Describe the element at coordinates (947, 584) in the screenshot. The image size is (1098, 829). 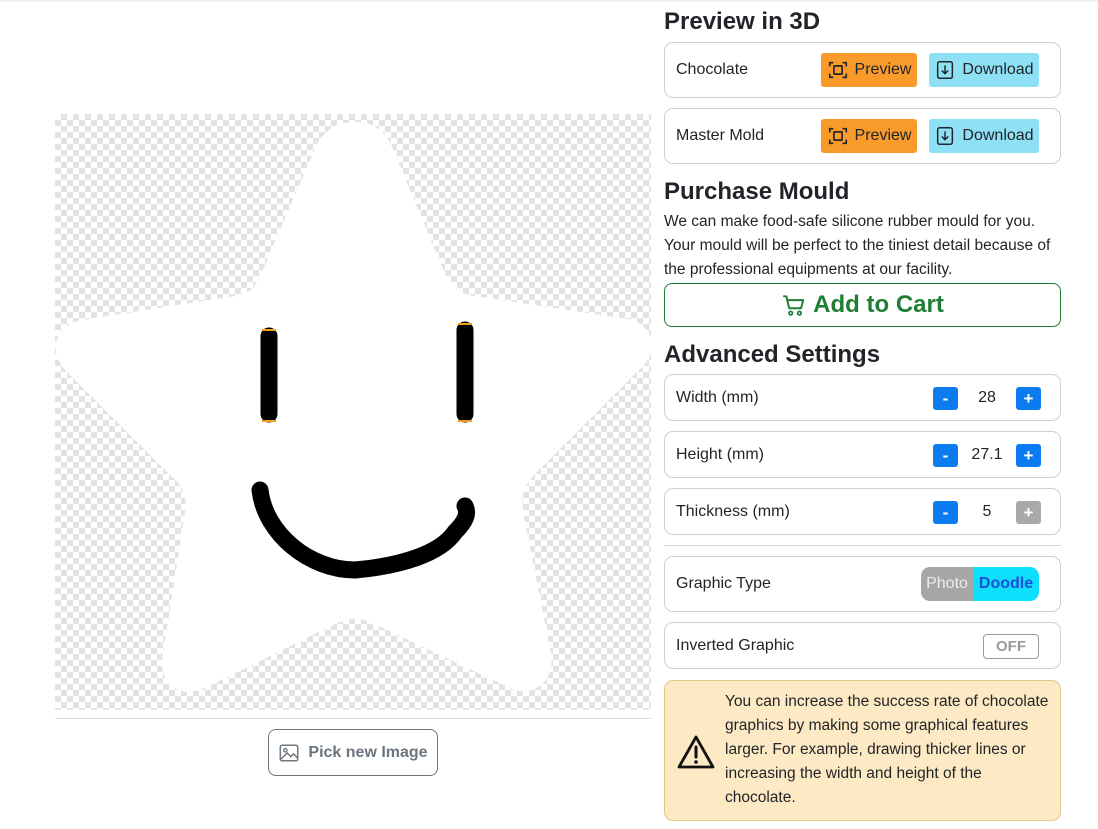
I see `graphic-type-photo-option: Photo` at that location.